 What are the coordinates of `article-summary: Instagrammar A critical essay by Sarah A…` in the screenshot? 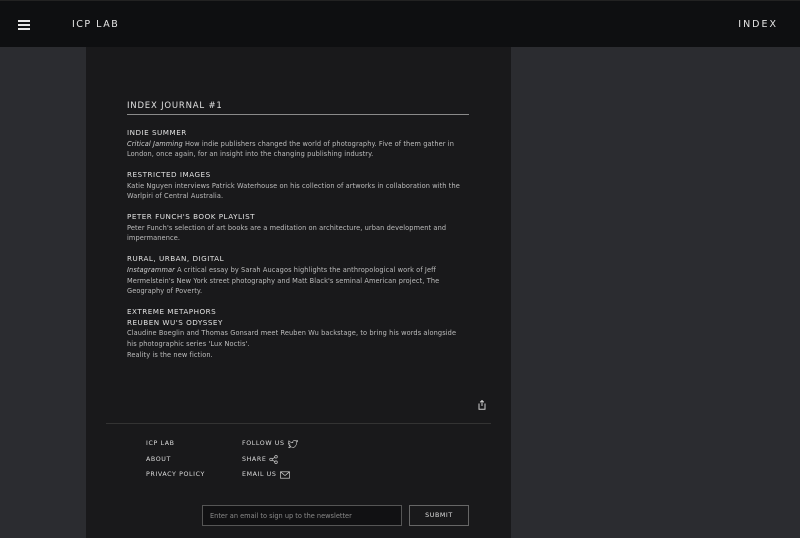 It's located at (295, 281).